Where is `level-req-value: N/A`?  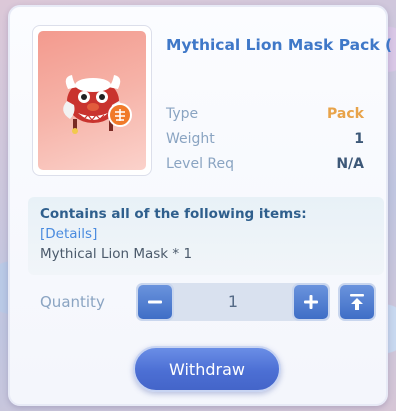 level-req-value: N/A is located at coordinates (350, 164).